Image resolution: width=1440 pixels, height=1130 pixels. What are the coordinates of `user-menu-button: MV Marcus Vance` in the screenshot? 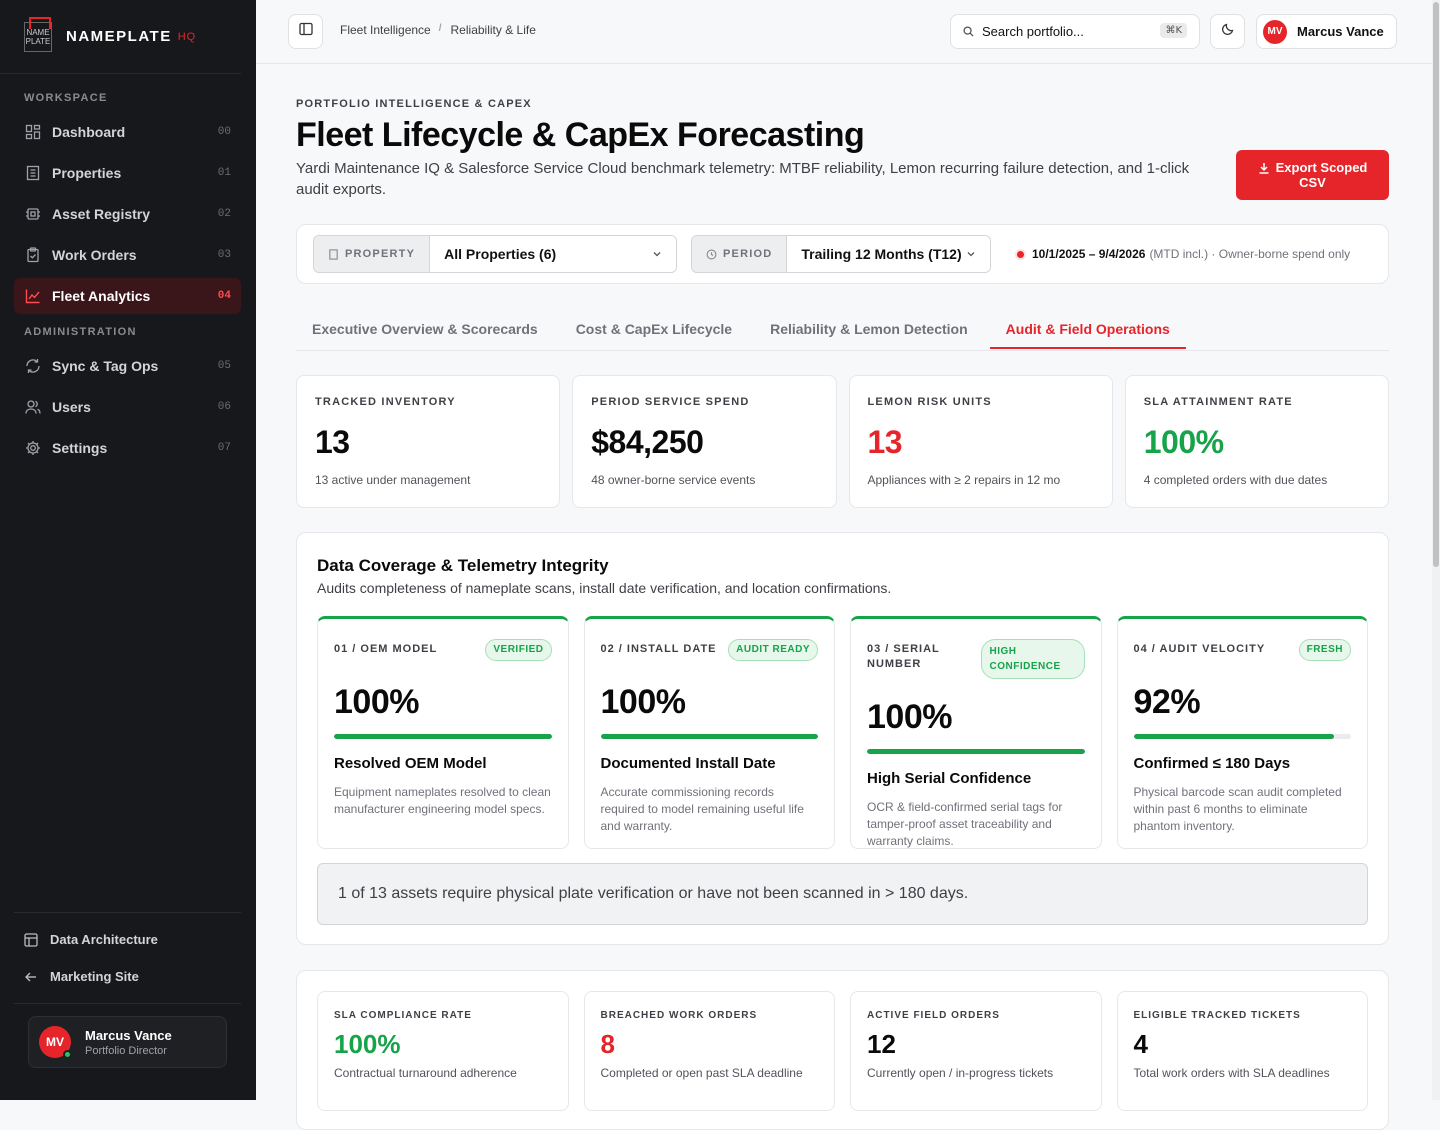 It's located at (1326, 31).